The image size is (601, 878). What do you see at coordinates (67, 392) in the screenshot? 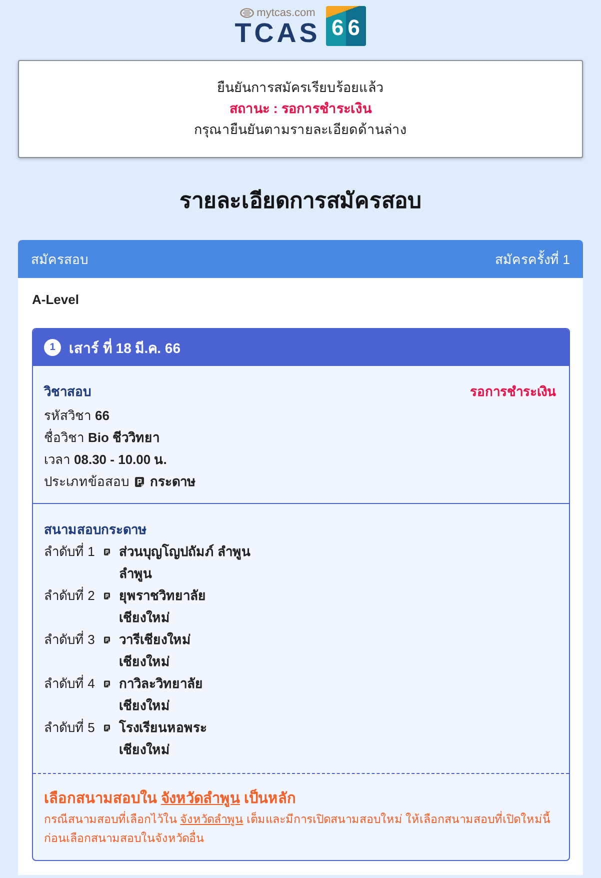
I see `section-heading: วิชาสอบ` at bounding box center [67, 392].